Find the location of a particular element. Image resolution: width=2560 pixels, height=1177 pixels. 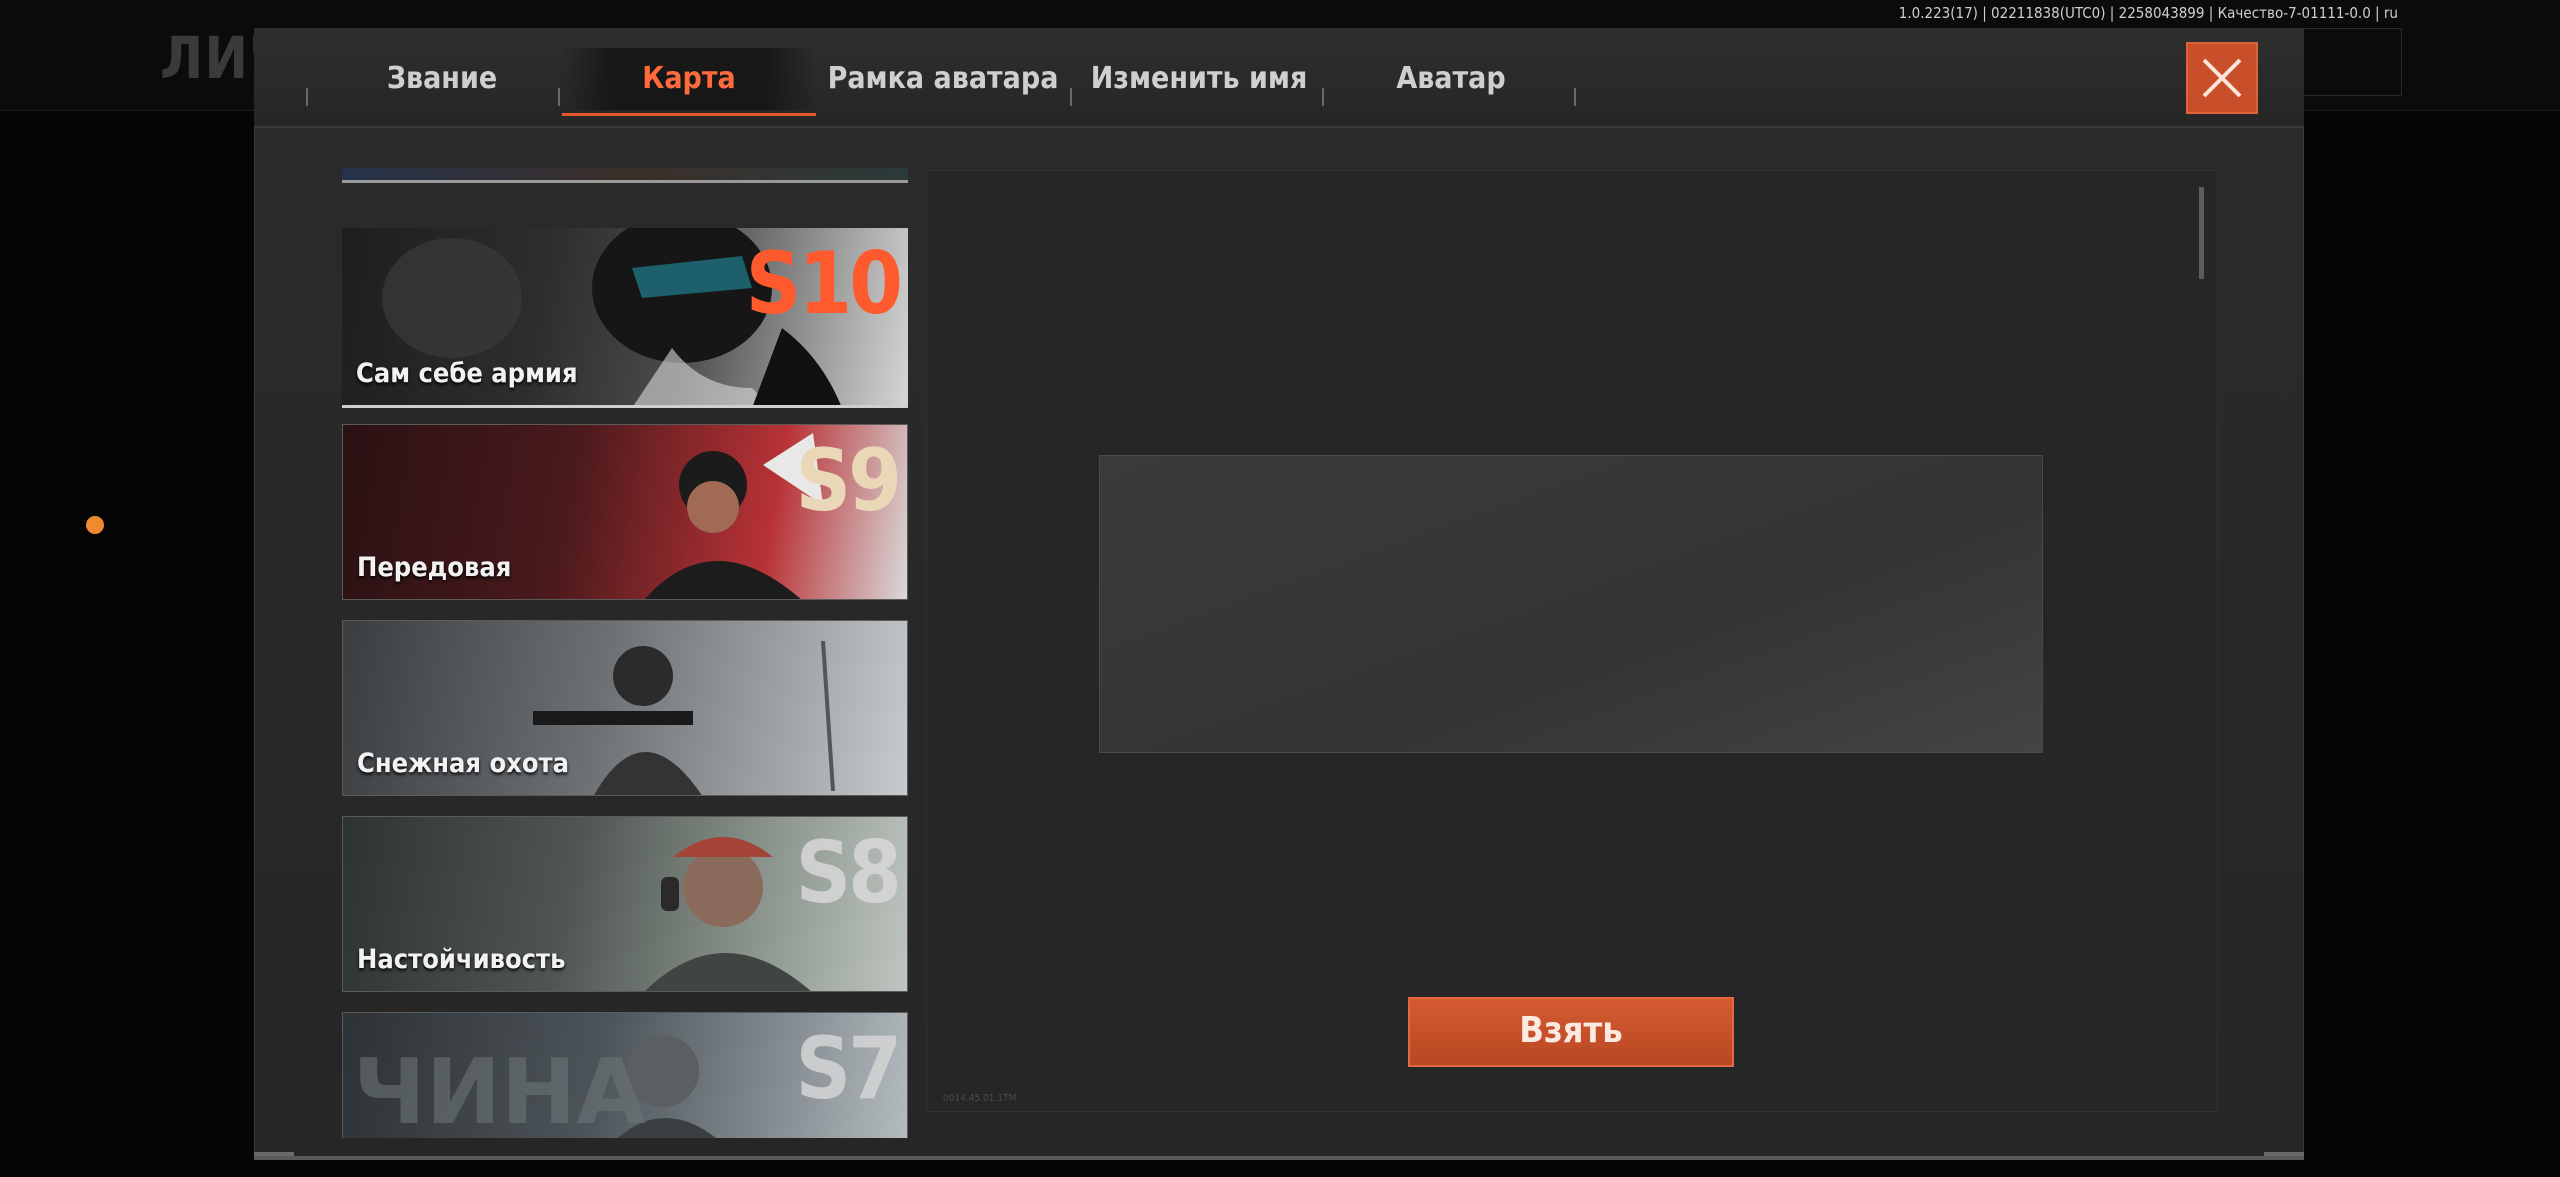

svg-text: ЧИНА is located at coordinates (499, 1089).